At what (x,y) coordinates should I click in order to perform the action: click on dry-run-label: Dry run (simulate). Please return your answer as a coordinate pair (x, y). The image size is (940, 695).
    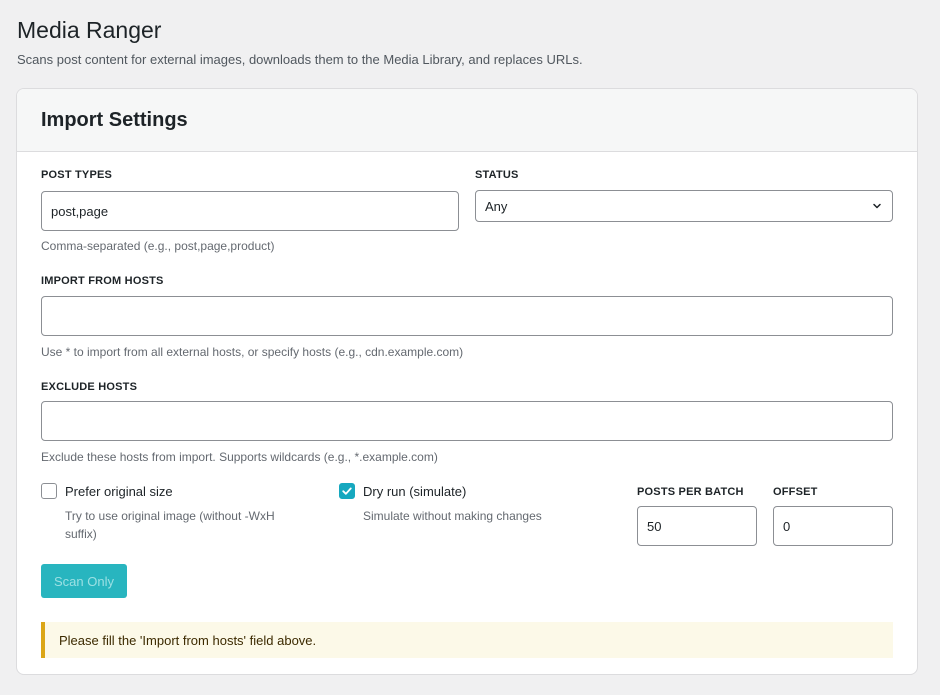
    Looking at the image, I should click on (415, 491).